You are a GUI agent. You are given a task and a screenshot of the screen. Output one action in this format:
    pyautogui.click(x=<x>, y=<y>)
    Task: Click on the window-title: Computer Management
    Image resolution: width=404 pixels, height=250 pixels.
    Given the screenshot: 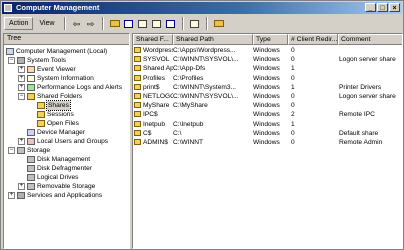 What is the action you would take?
    pyautogui.click(x=58, y=7)
    